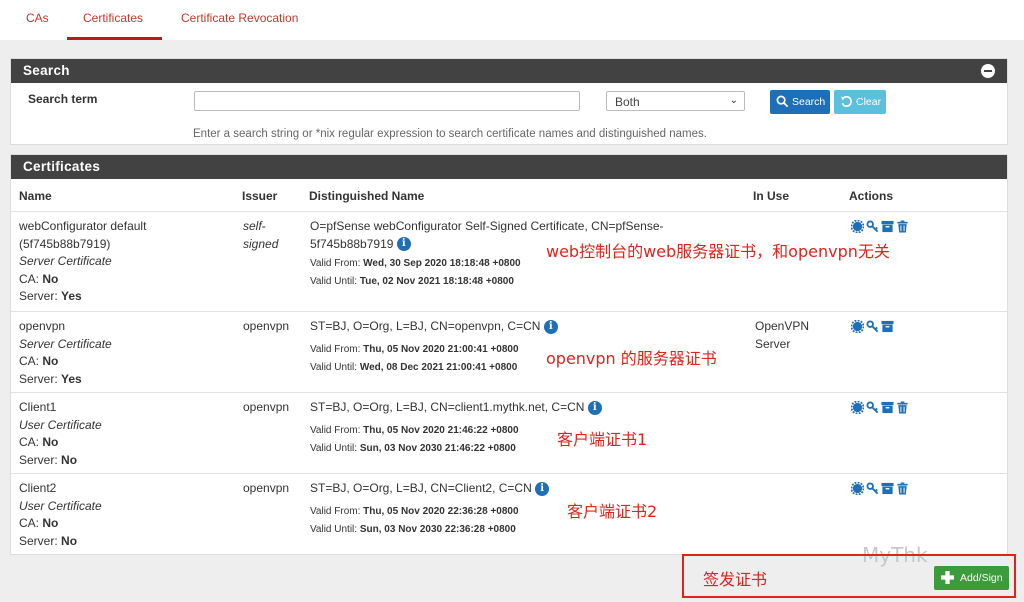  I want to click on annotation-client1: 客户端证书1, so click(602, 439).